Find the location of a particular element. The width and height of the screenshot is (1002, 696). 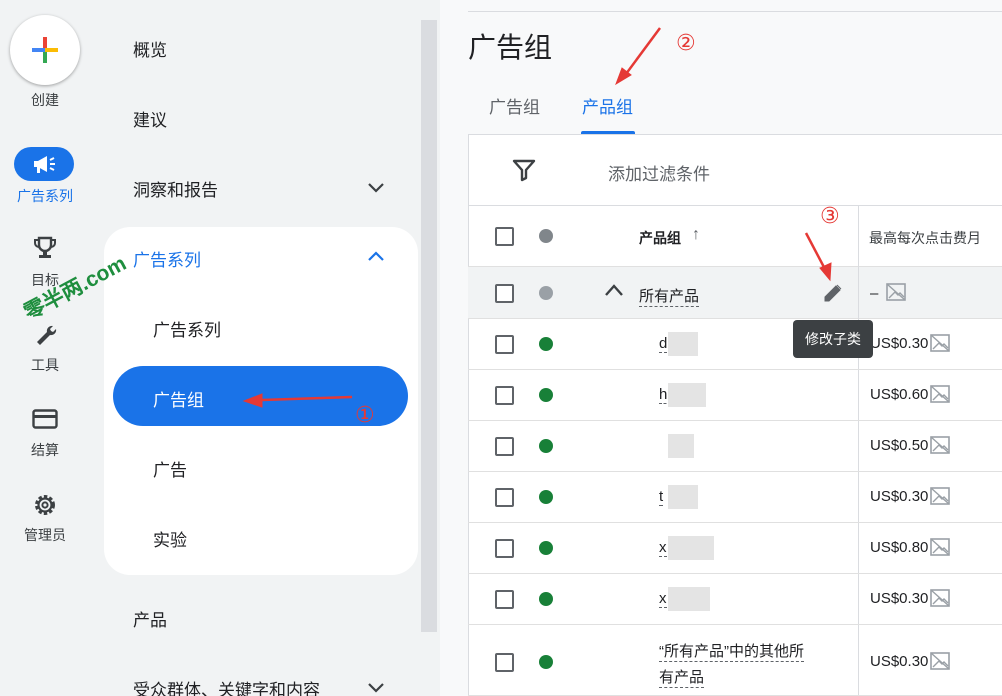

column-header-product-group: 产品组 is located at coordinates (660, 238).